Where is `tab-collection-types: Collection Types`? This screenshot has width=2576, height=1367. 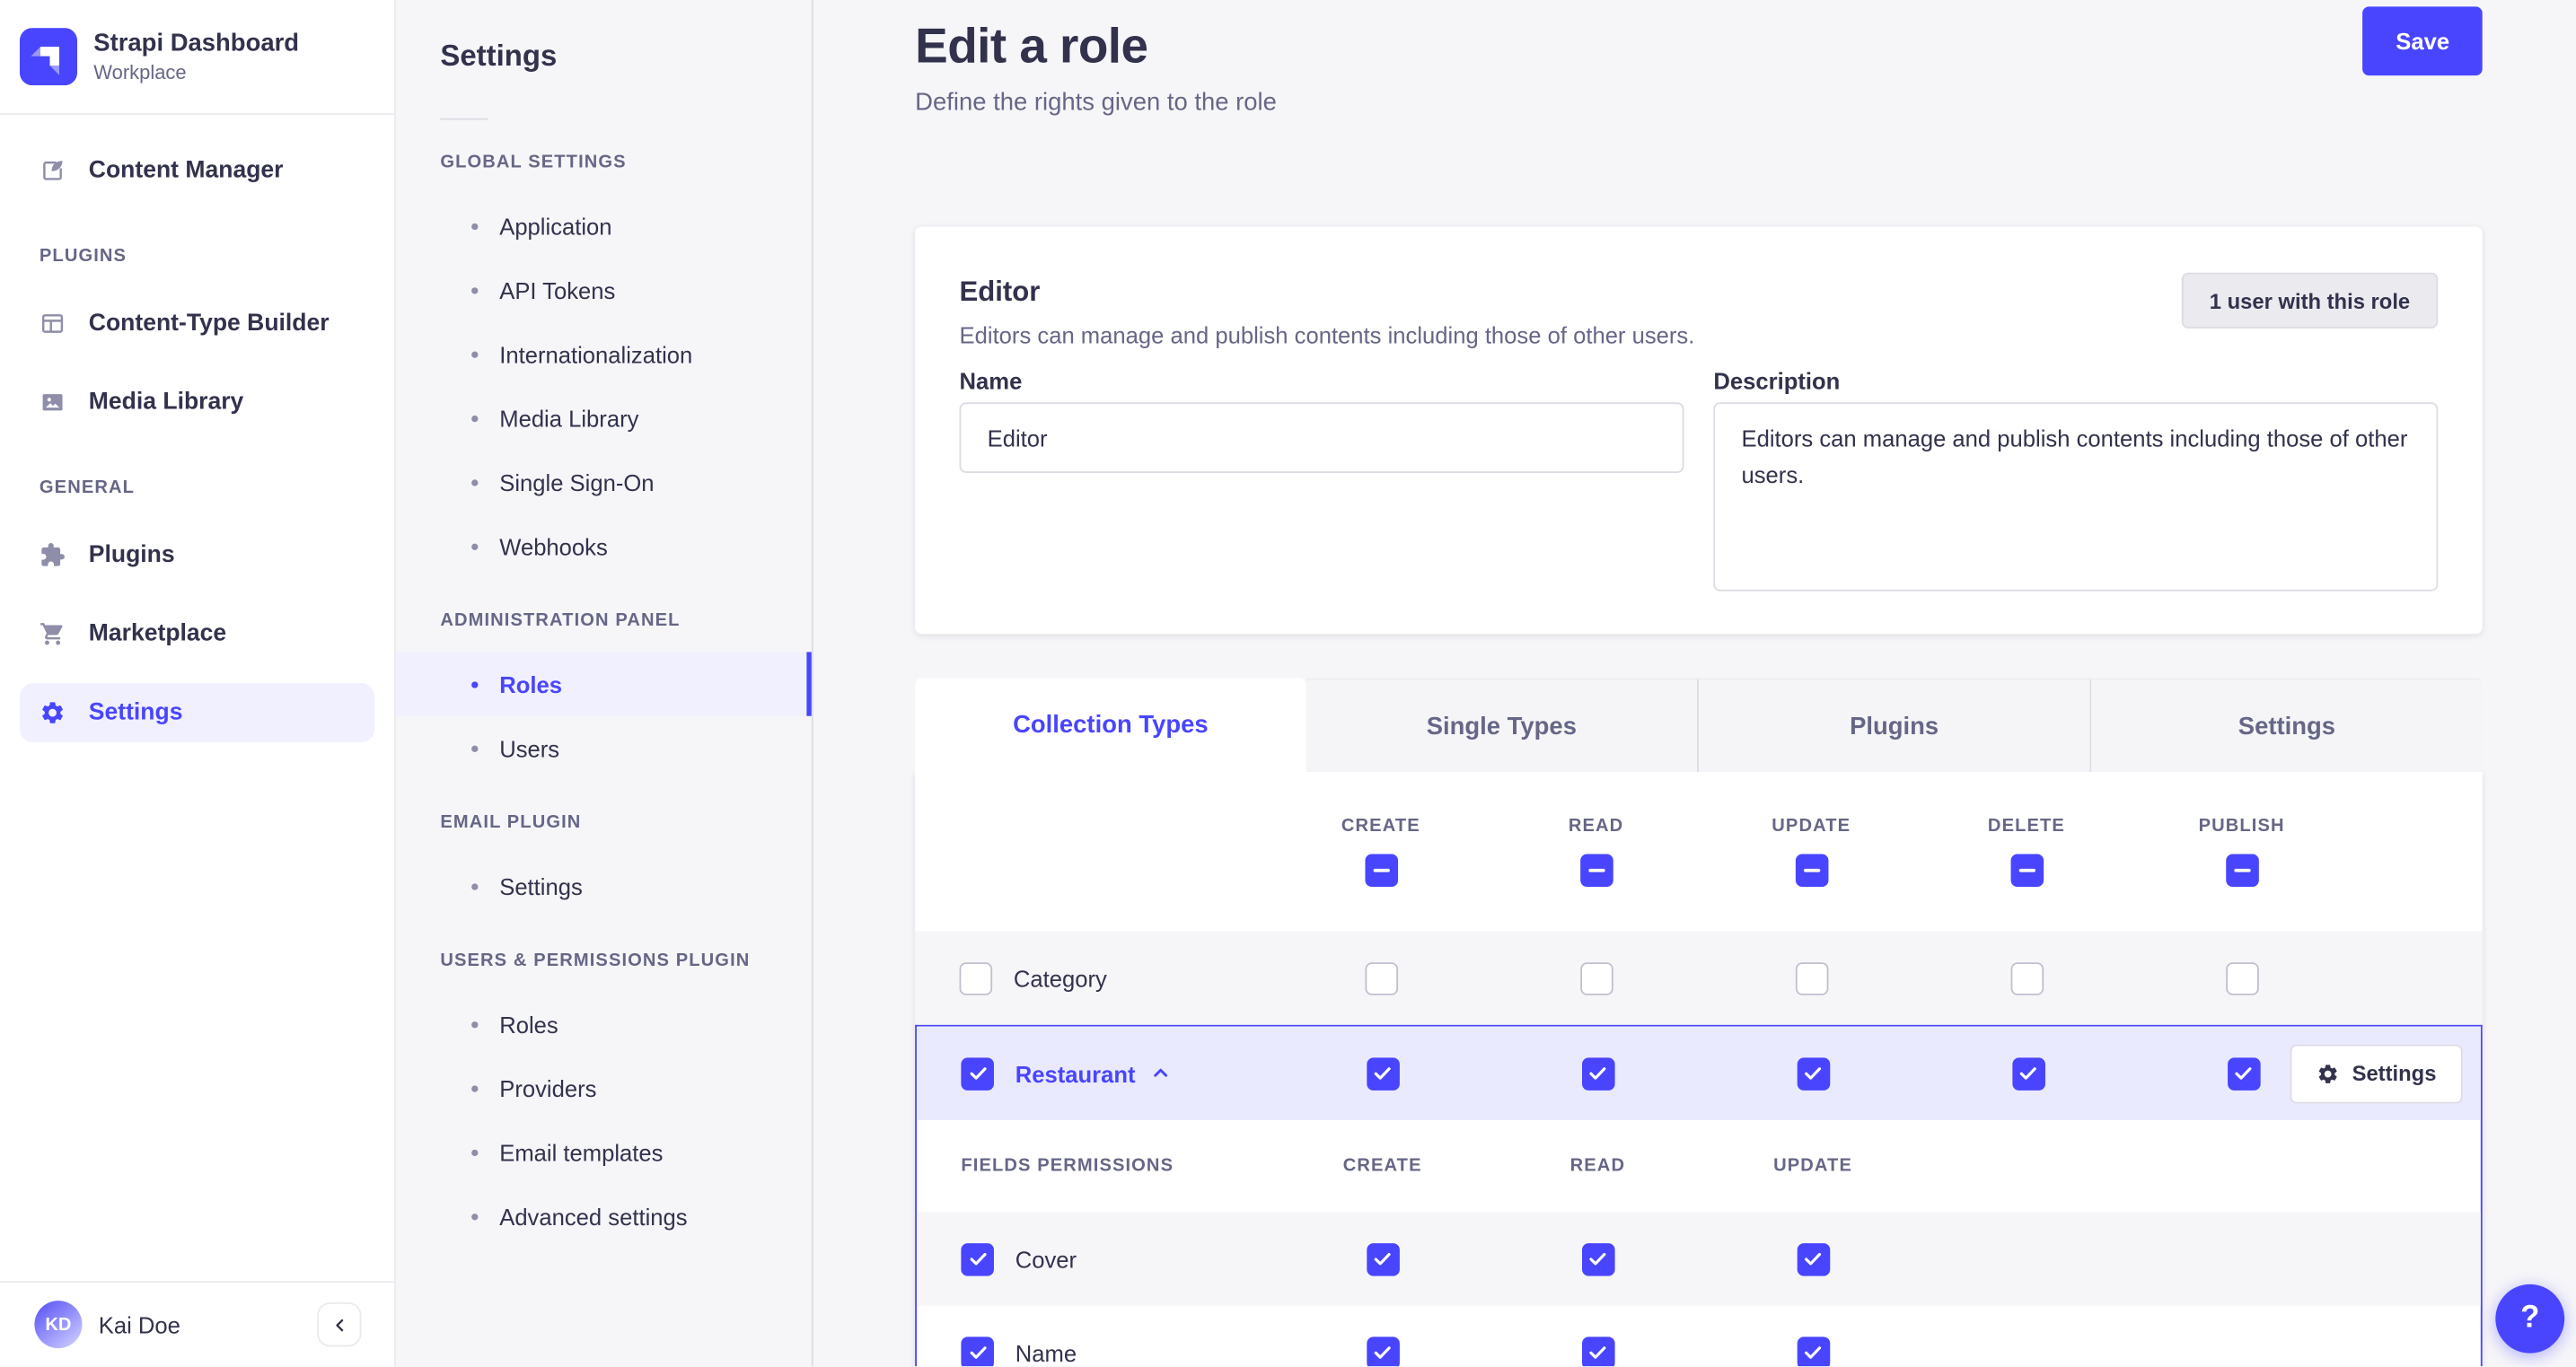
tab-collection-types: Collection Types is located at coordinates (1110, 725).